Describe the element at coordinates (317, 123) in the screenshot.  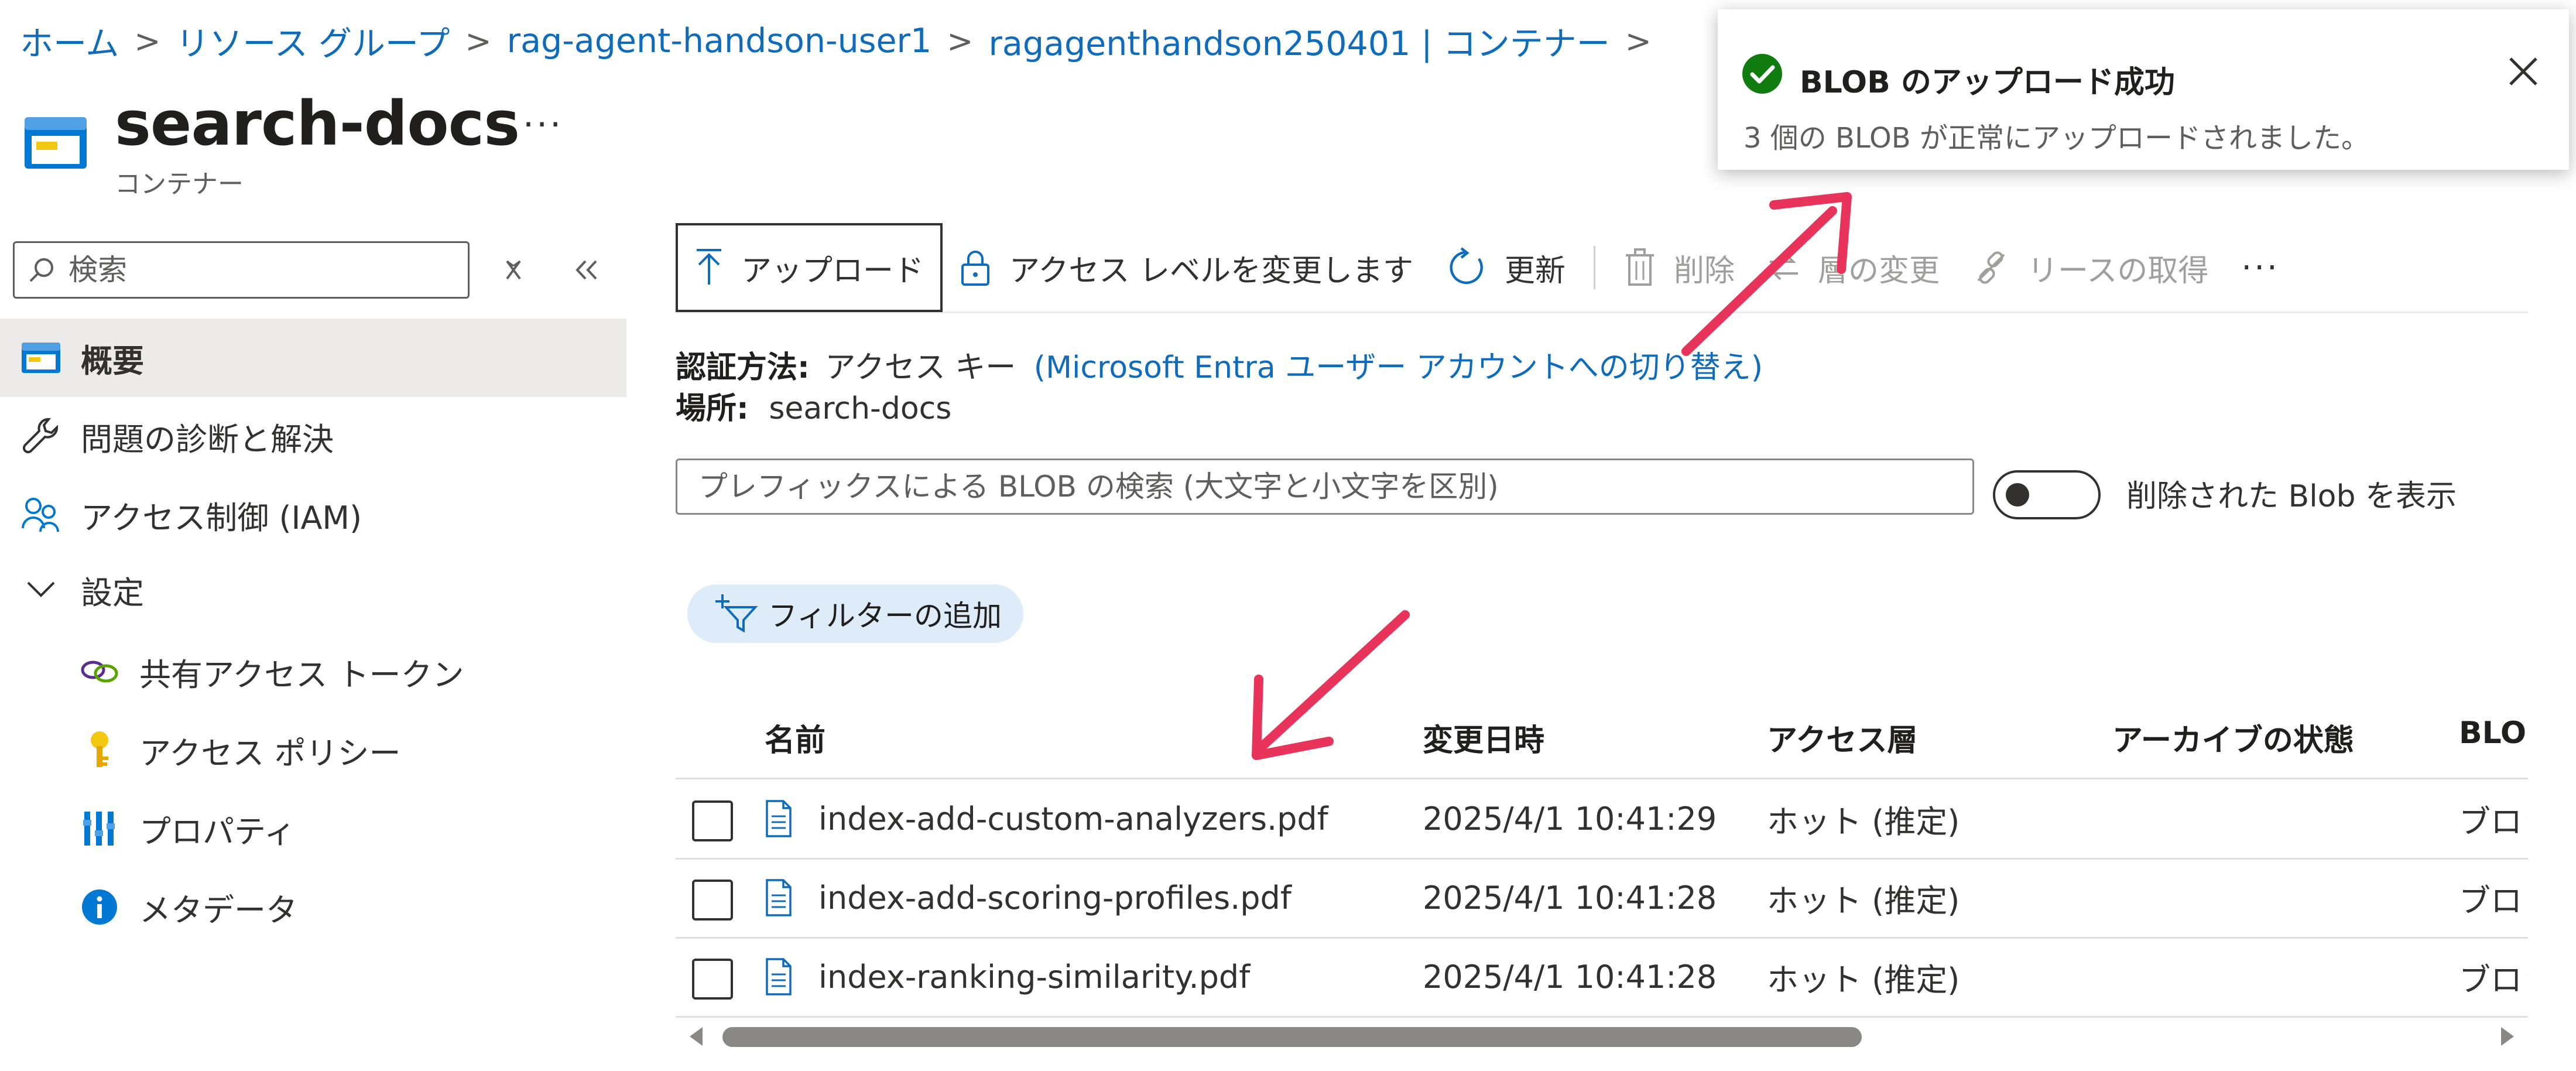
I see `page-title: search-docs` at that location.